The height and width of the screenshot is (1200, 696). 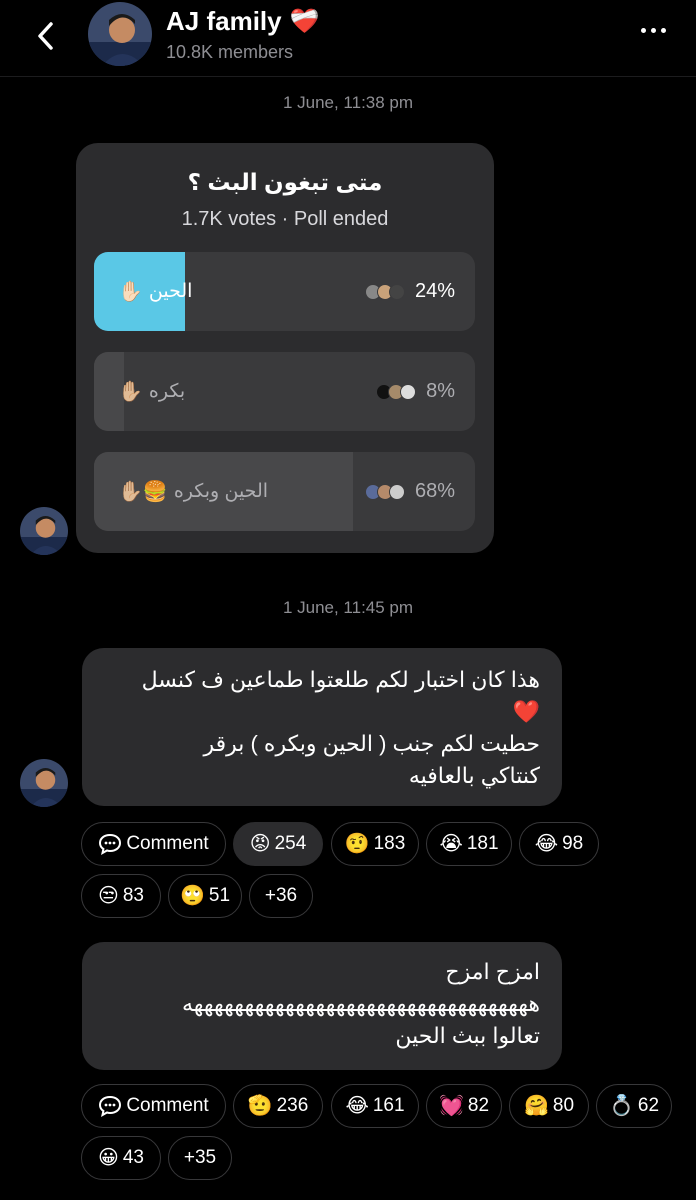 I want to click on poll-option-label: الحين, so click(x=170, y=291).